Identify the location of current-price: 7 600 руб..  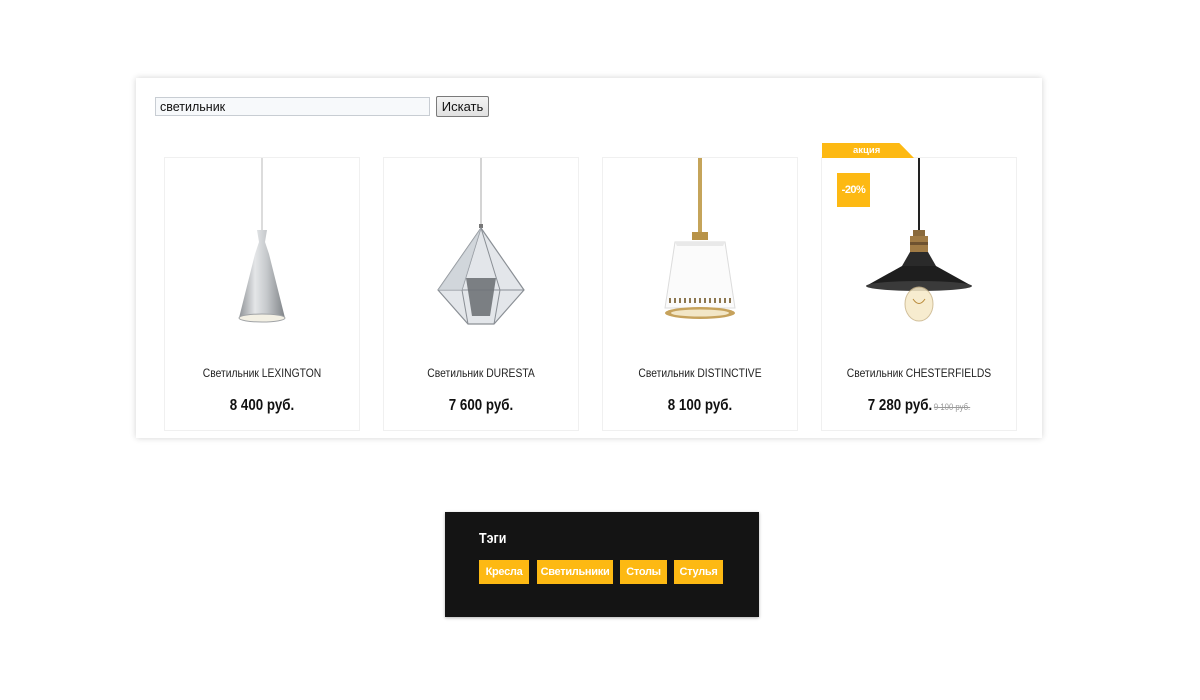
(481, 405).